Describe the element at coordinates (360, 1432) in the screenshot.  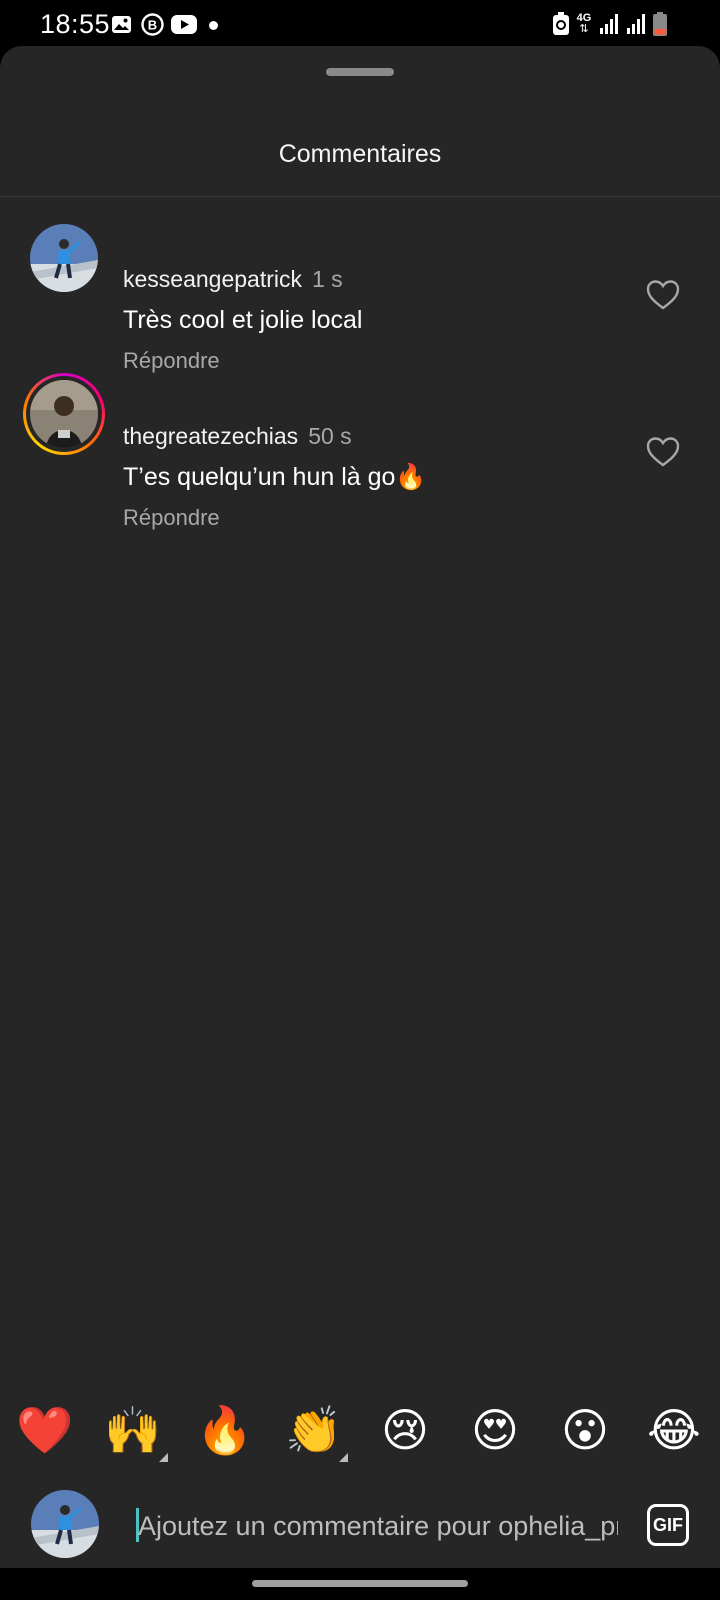
I see `emoji-quick-bar: ❤️ 🙌 🔥 👏 😢 😍 😮 😂` at that location.